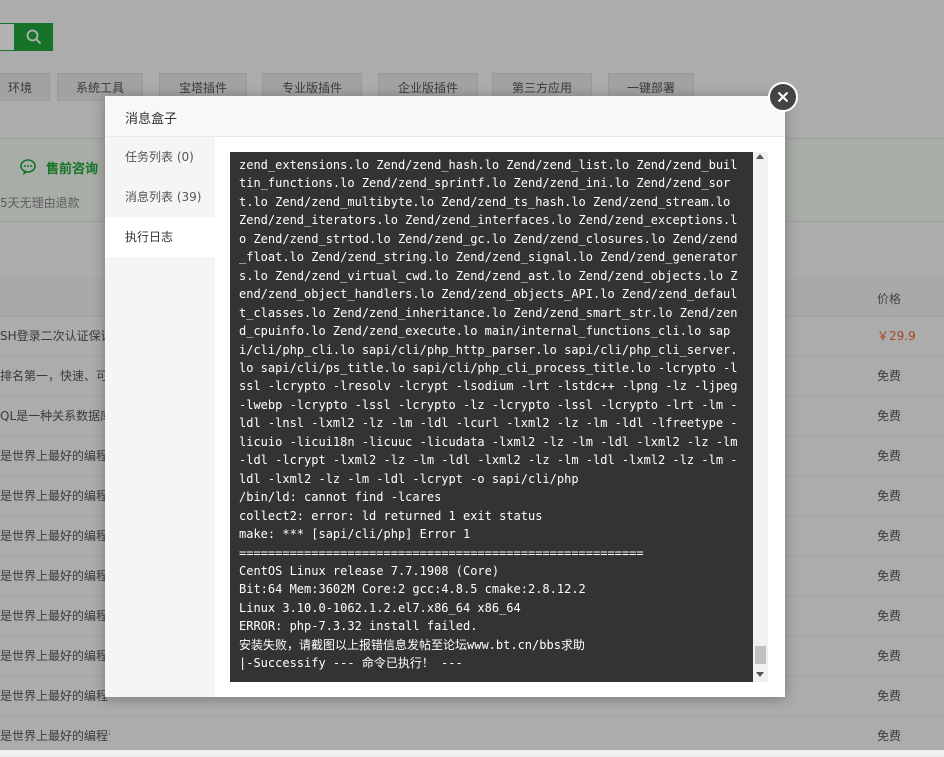 Image resolution: width=944 pixels, height=757 pixels. Describe the element at coordinates (160, 237) in the screenshot. I see `sidebar-item-execution-log: 执行日志` at that location.